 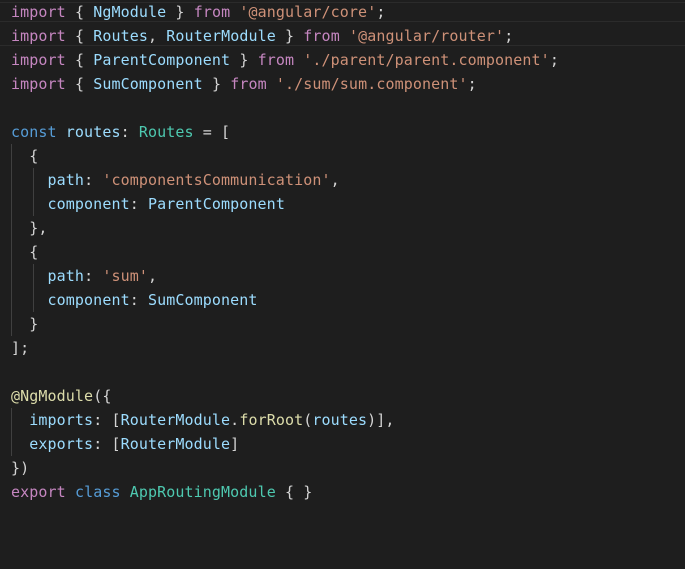 What do you see at coordinates (342, 180) in the screenshot?
I see `code-line: path: 'componentsCommunication',` at bounding box center [342, 180].